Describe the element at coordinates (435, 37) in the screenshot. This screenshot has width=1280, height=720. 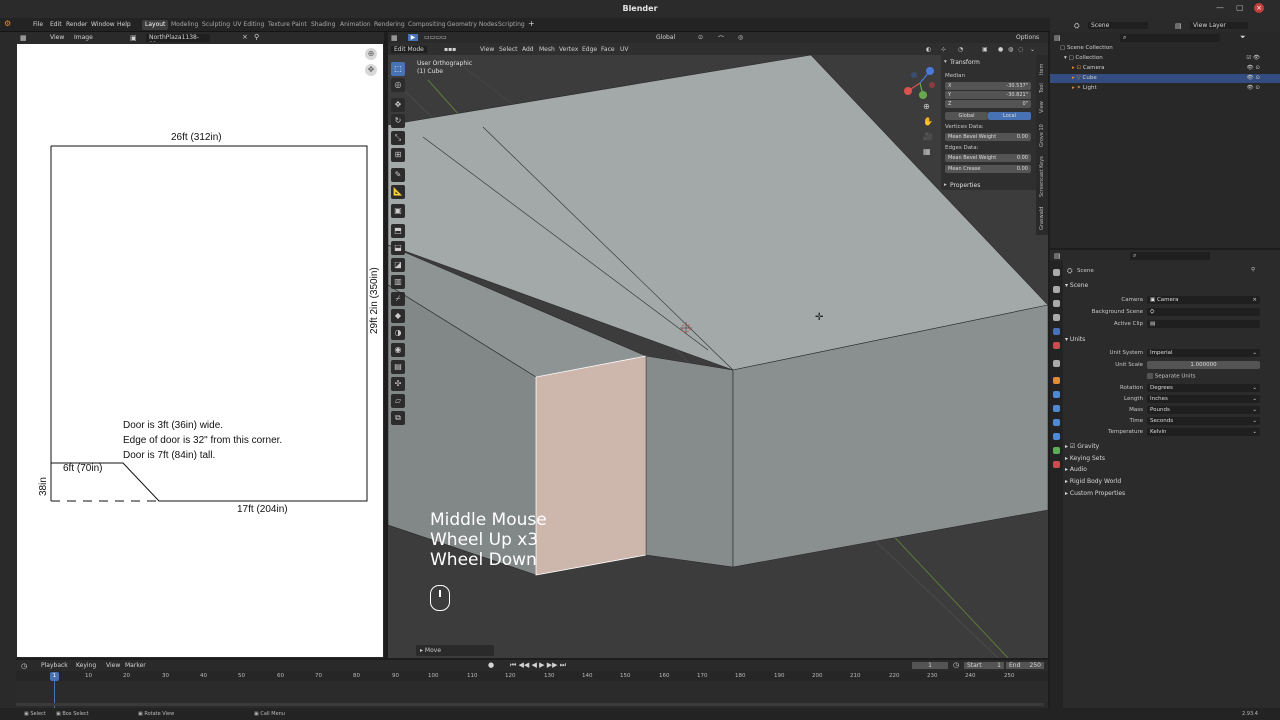
I see `select-mode-icons: ▭▭▭▭` at that location.